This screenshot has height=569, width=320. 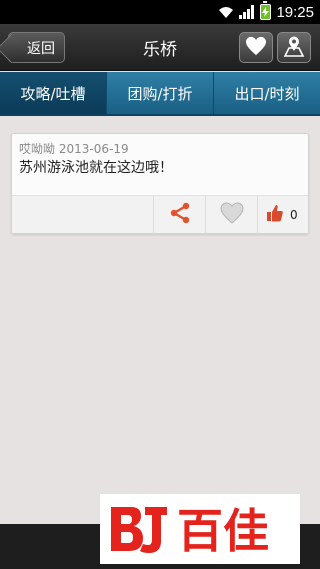 I want to click on tab-bar: 攻略/吐槽 团购/打折 出口/时刻, so click(x=160, y=94).